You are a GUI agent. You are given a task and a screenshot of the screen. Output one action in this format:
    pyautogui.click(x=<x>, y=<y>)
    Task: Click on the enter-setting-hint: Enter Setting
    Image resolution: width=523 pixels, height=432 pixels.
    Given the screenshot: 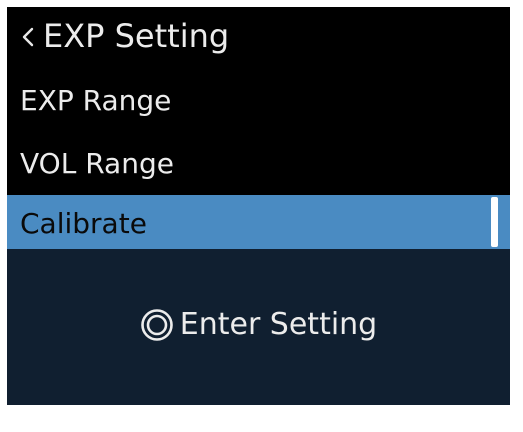 What is the action you would take?
    pyautogui.click(x=258, y=325)
    